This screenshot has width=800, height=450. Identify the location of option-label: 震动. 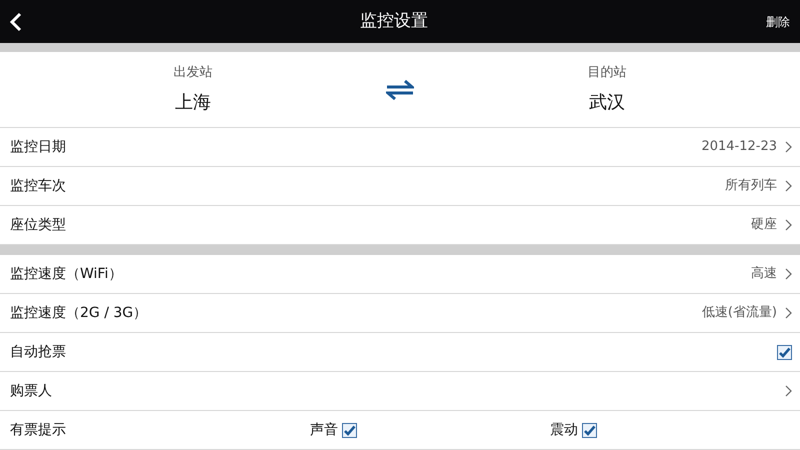
(564, 430).